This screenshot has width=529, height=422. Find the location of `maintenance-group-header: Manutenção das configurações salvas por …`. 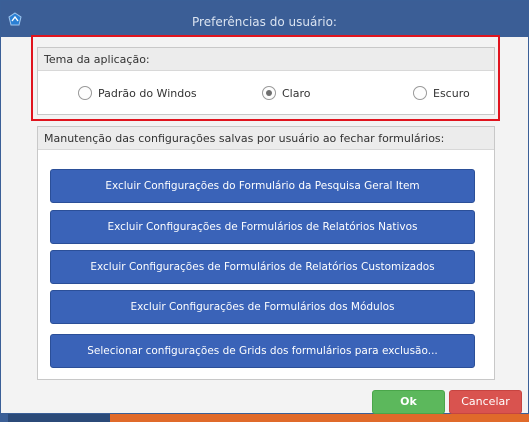

maintenance-group-header: Manutenção das configurações salvas por … is located at coordinates (266, 138).